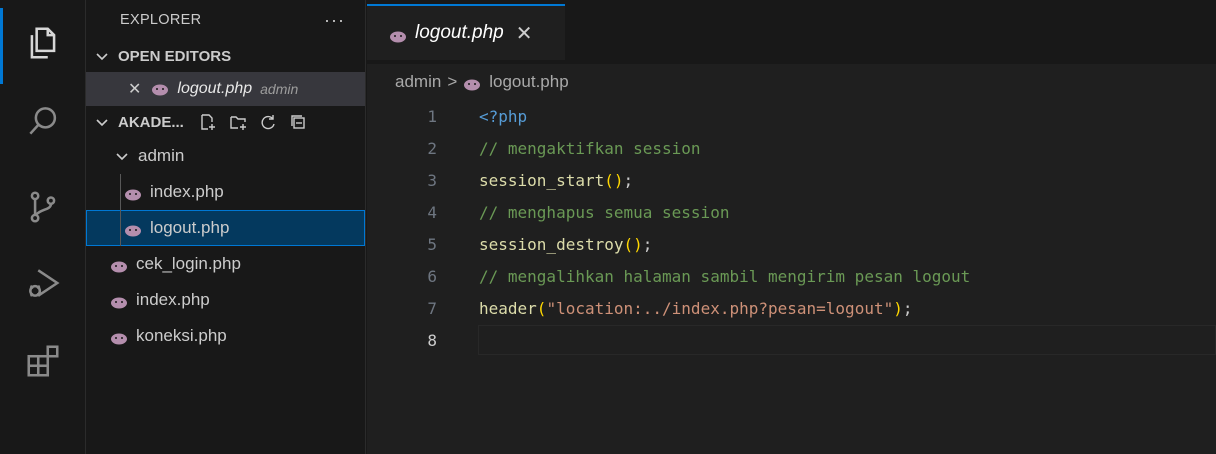 This screenshot has width=1216, height=454. What do you see at coordinates (542, 180) in the screenshot?
I see `code-token: session_start` at bounding box center [542, 180].